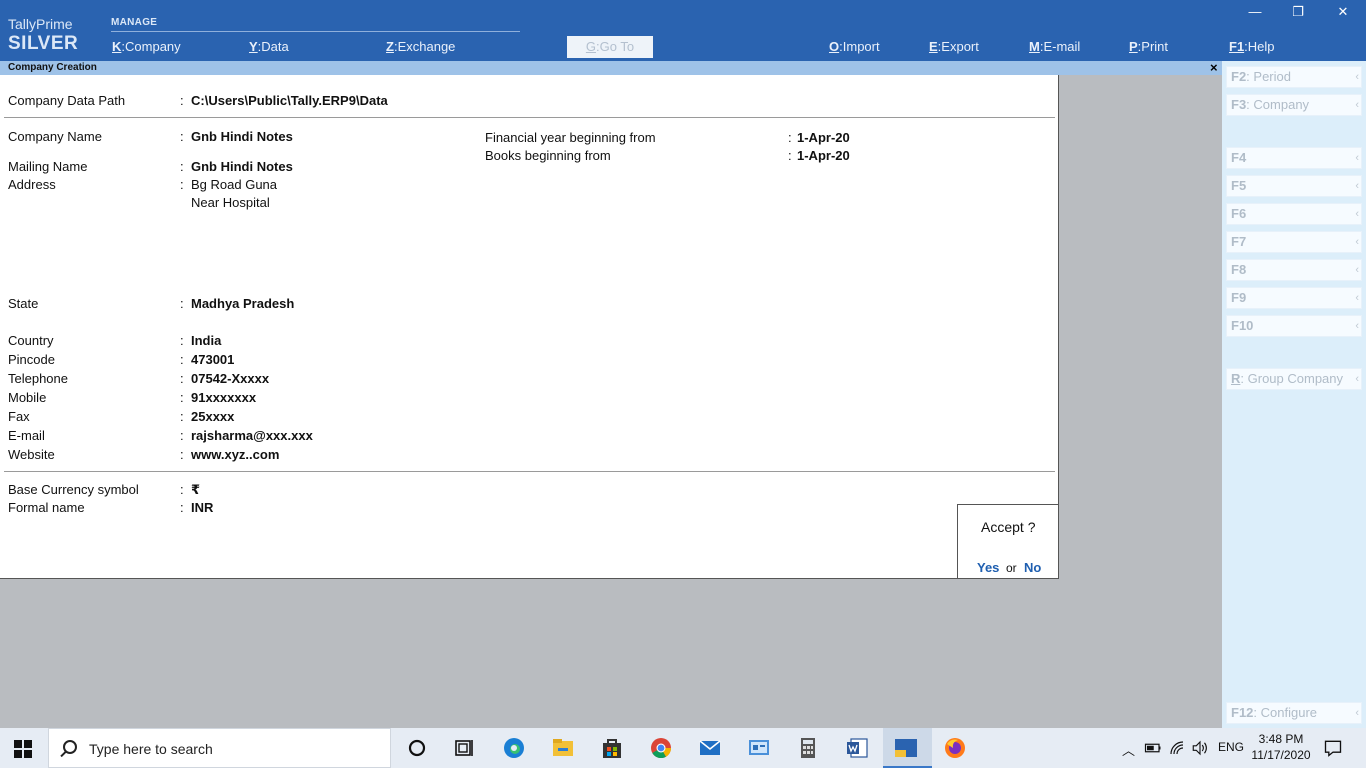  I want to click on currency-symbol-label: Base Currency symbol, so click(73, 489).